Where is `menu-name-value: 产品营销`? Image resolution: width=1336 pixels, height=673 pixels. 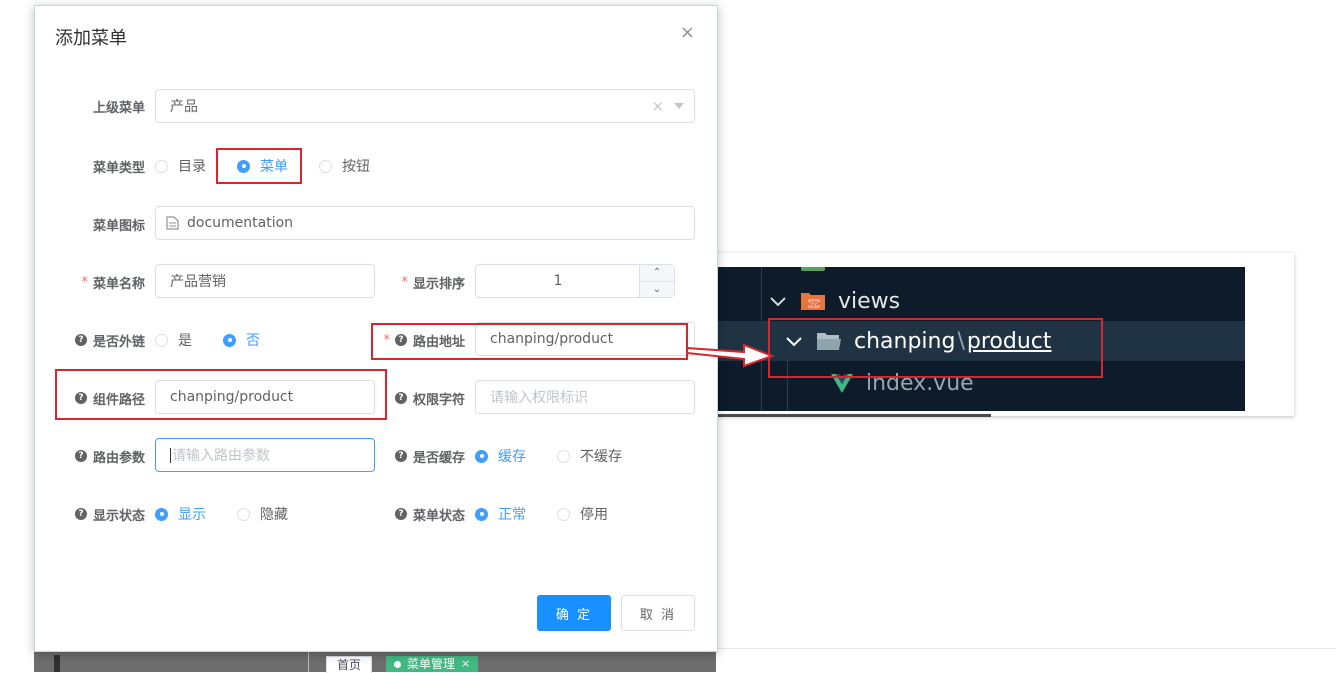 menu-name-value: 产品营销 is located at coordinates (198, 282).